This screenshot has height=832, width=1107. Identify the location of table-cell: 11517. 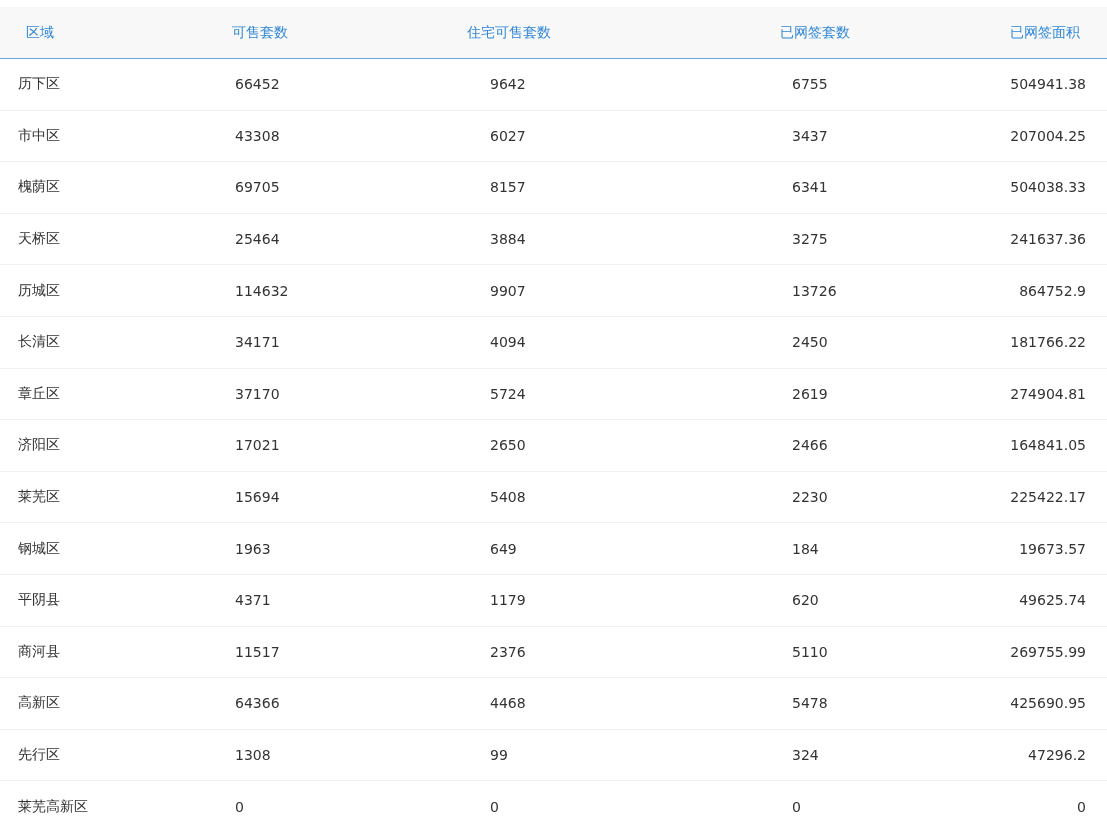
(257, 651).